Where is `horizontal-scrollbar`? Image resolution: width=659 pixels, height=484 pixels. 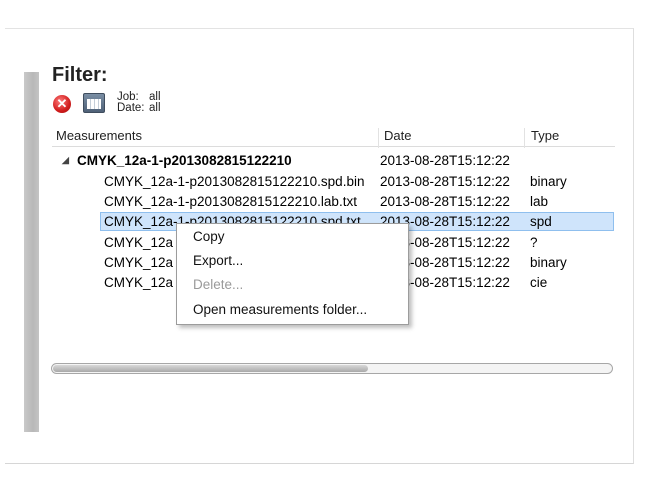 horizontal-scrollbar is located at coordinates (332, 368).